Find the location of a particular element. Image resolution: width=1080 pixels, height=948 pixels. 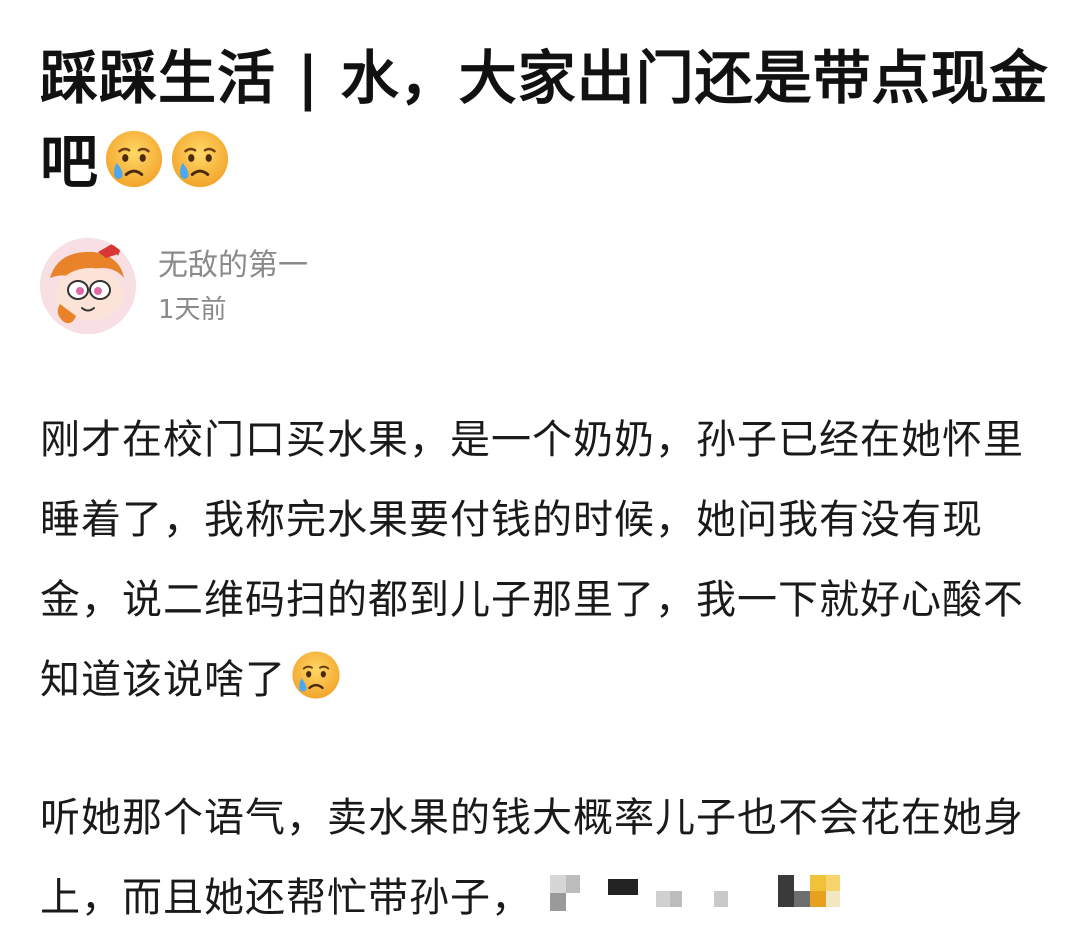

paragraph-2-text: 听她那个语气，卖水果的钱大概率儿子也不会花在她身上，而且她还帮忙带孙子， is located at coordinates (532, 858).